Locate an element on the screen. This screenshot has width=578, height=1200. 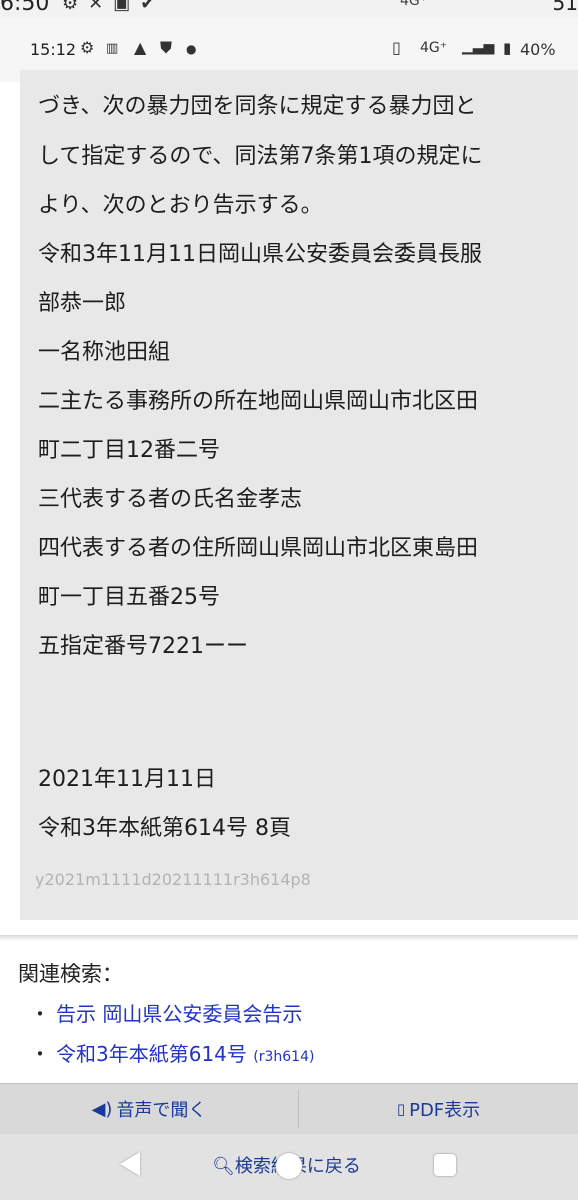
speaker-icon: ◀) is located at coordinates (102, 1109).